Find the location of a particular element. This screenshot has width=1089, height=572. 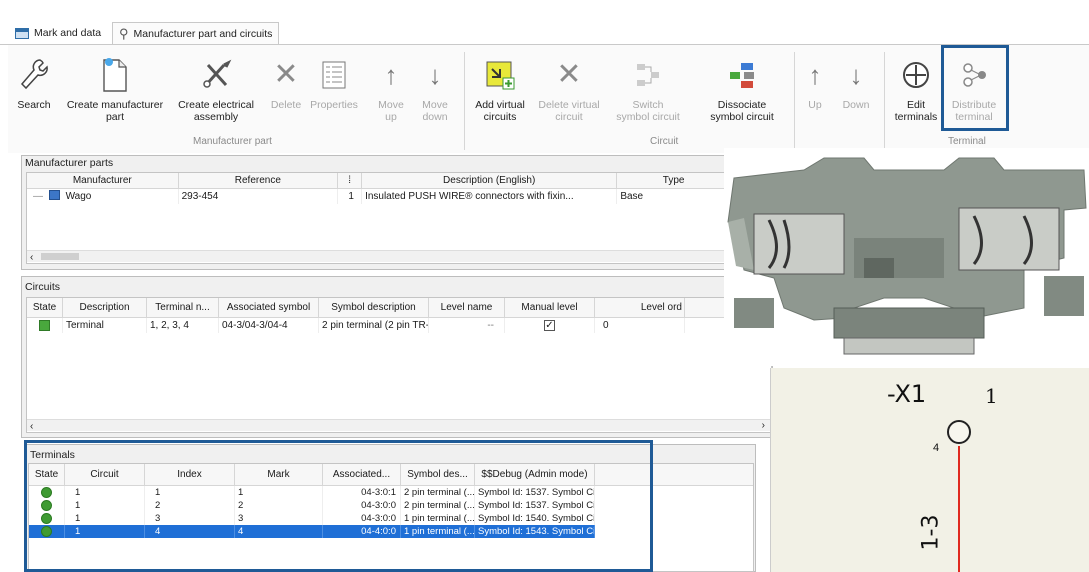

delete-virtual-circuit-button: ✕ Delete virtual circuit is located at coordinates (569, 89).